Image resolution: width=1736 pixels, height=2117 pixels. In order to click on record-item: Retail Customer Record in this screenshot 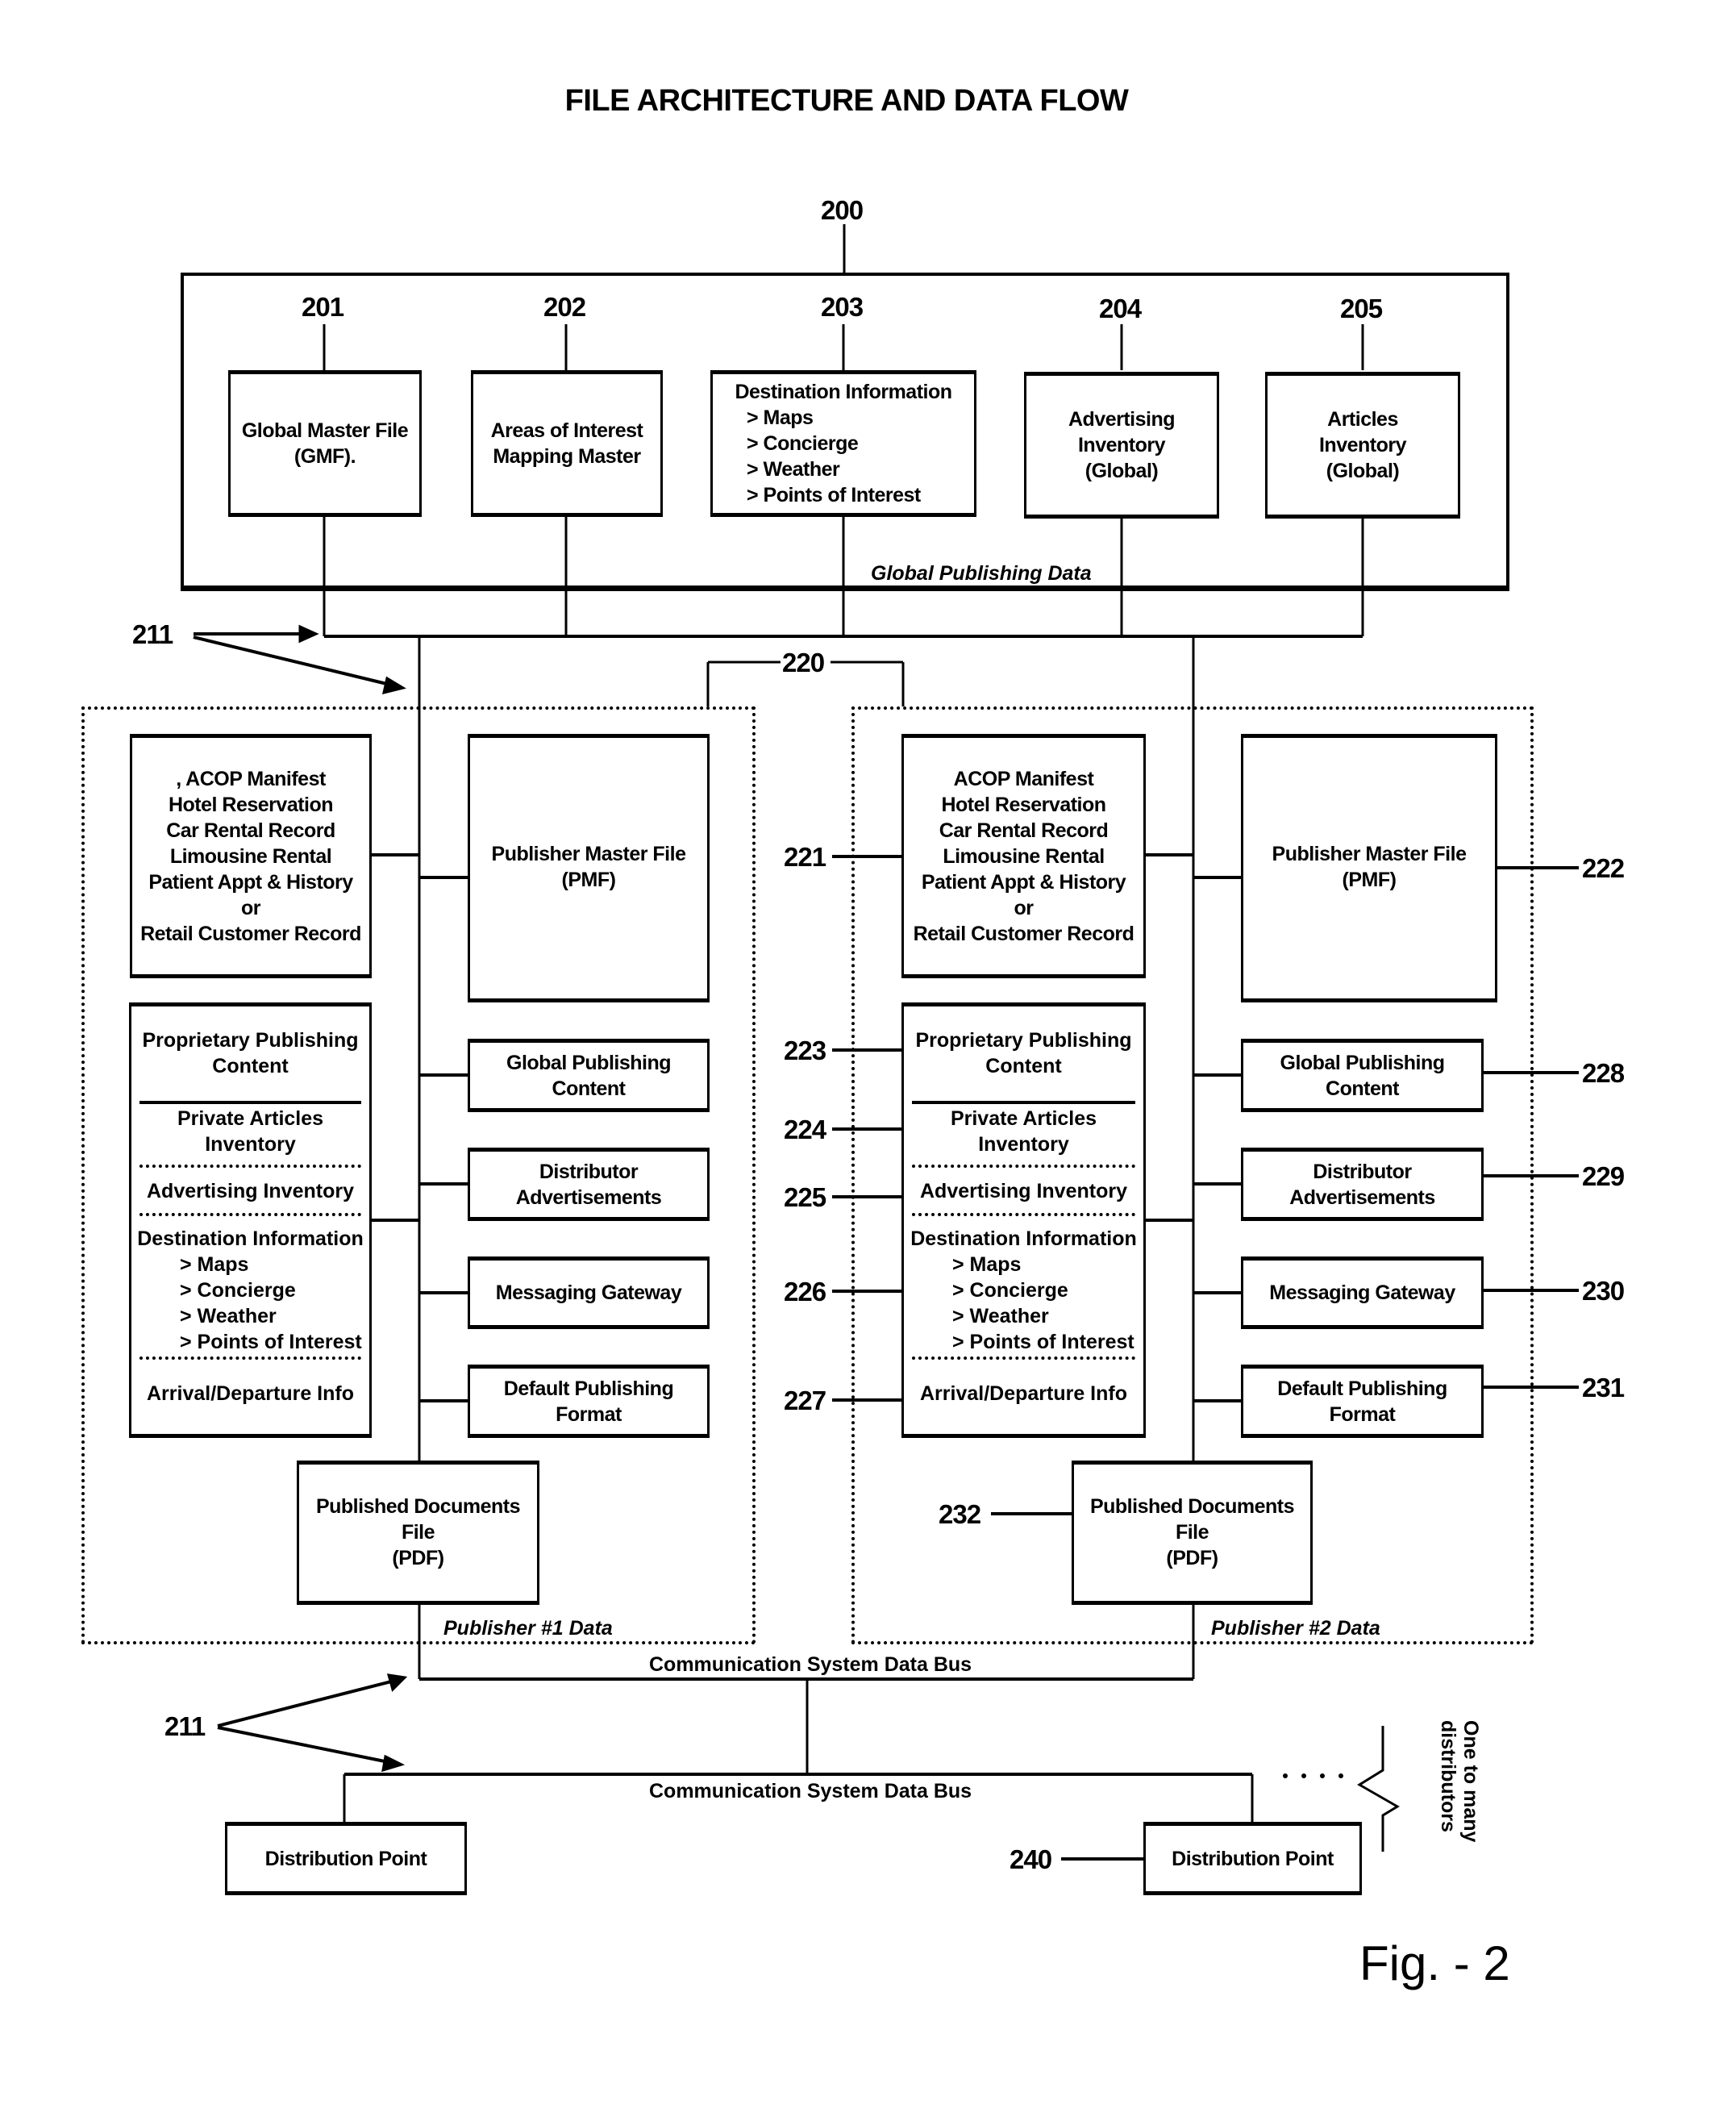, I will do `click(250, 933)`.